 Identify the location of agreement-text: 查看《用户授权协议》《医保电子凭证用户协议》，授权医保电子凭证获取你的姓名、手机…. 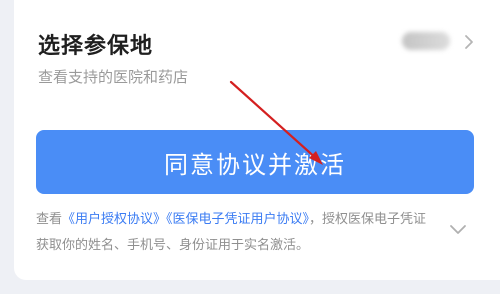
(236, 233).